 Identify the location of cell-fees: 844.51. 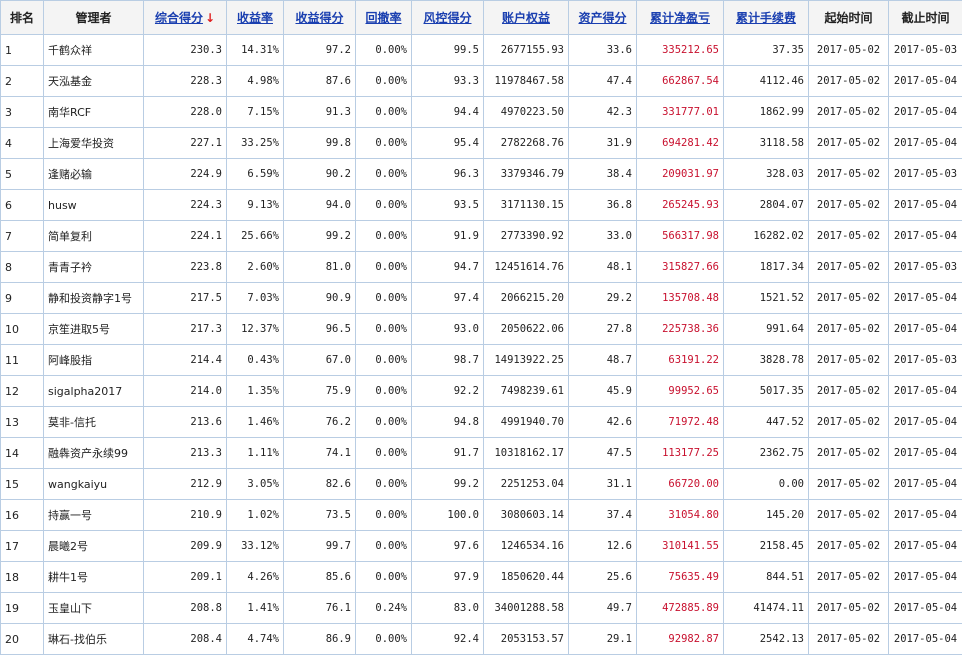
(766, 577).